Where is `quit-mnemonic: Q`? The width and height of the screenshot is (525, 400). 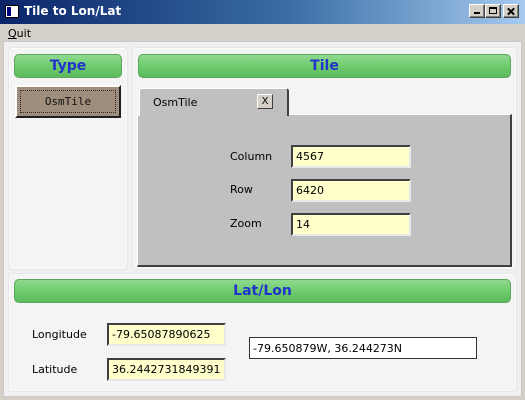 quit-mnemonic: Q is located at coordinates (12, 33).